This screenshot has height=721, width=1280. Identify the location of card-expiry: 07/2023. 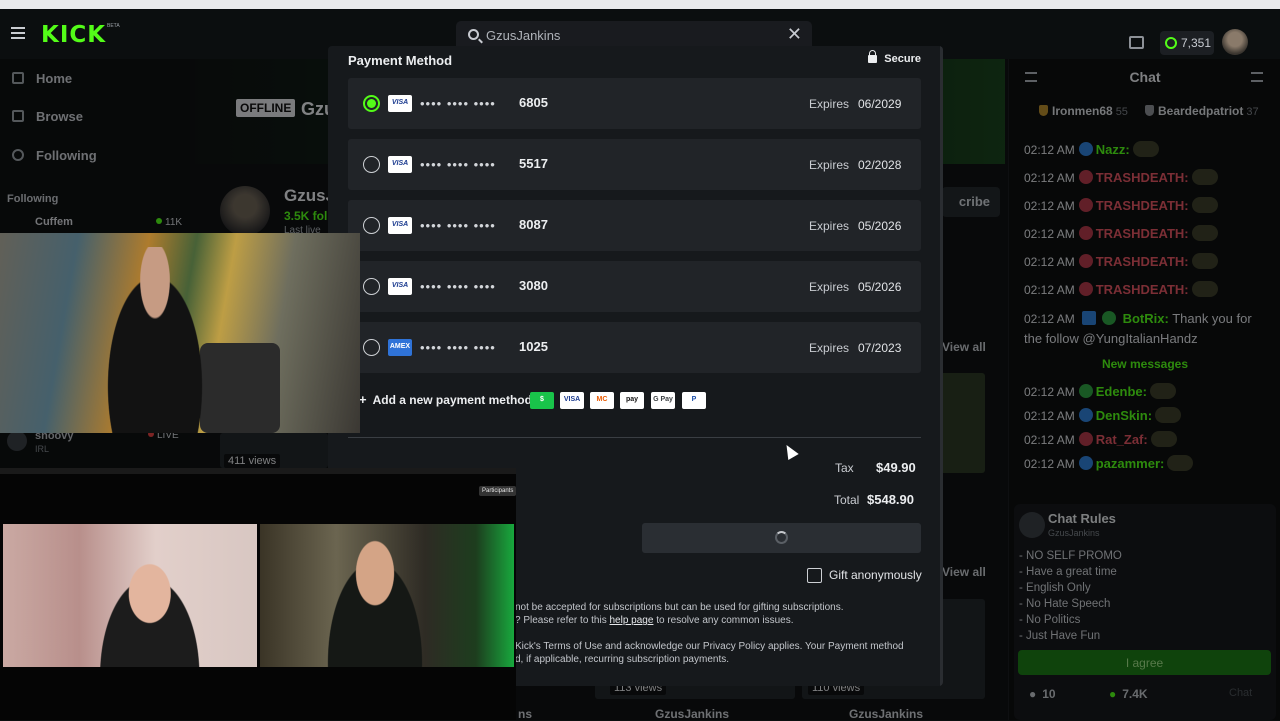
(880, 348).